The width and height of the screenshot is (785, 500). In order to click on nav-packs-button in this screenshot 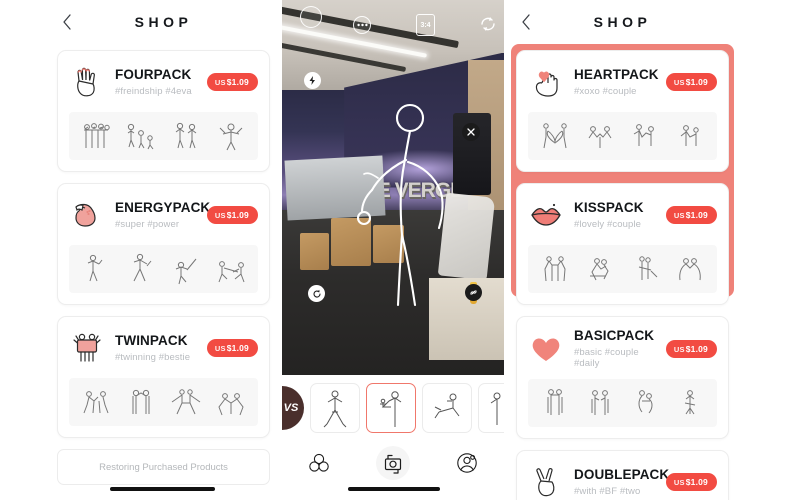, I will do `click(319, 463)`.